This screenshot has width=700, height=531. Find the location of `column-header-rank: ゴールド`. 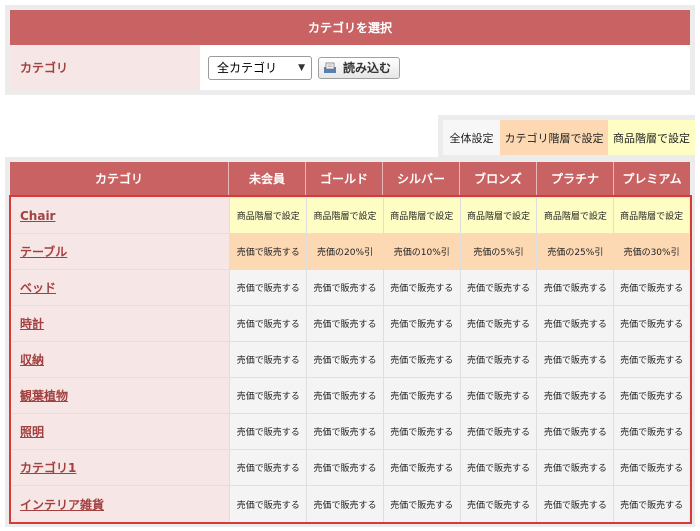

column-header-rank: ゴールド is located at coordinates (344, 178).